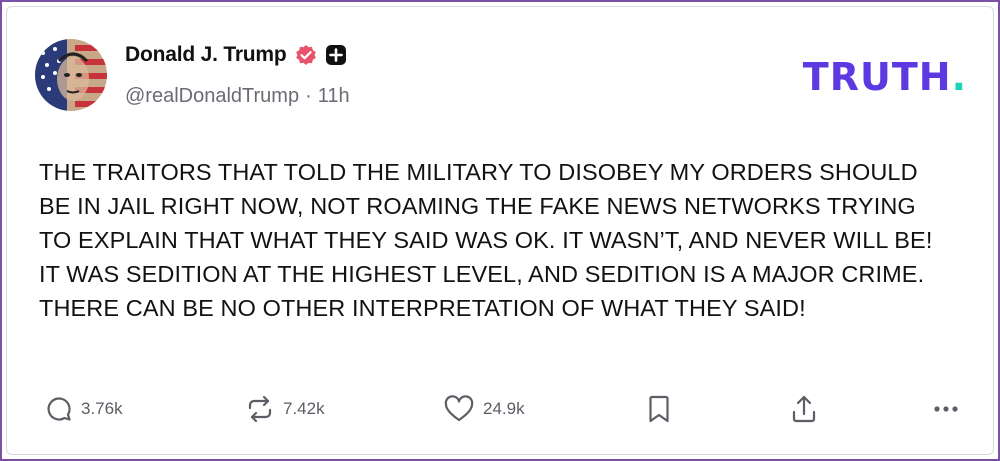 The height and width of the screenshot is (461, 1000). Describe the element at coordinates (336, 55) in the screenshot. I see `plus-badge-icon` at that location.